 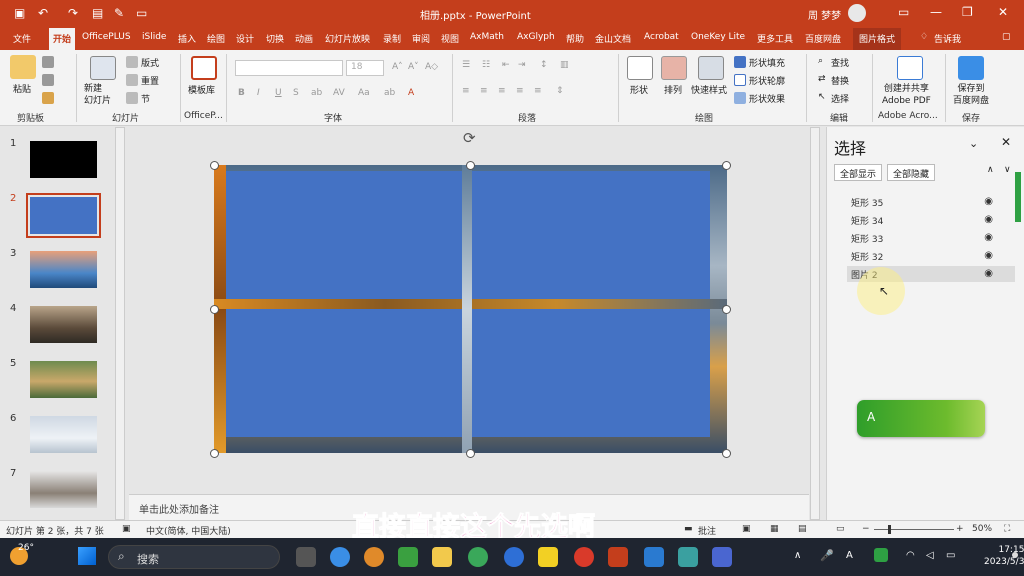 What do you see at coordinates (241, 93) in the screenshot?
I see `bold-icon: B` at bounding box center [241, 93].